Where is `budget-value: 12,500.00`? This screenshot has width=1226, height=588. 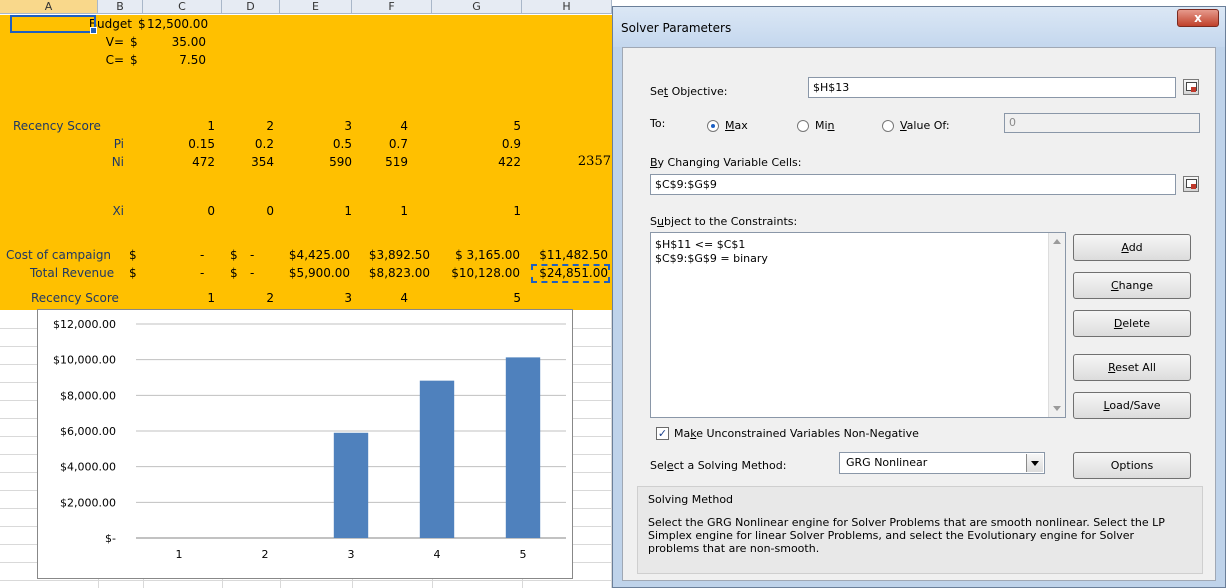 budget-value: 12,500.00 is located at coordinates (177, 24).